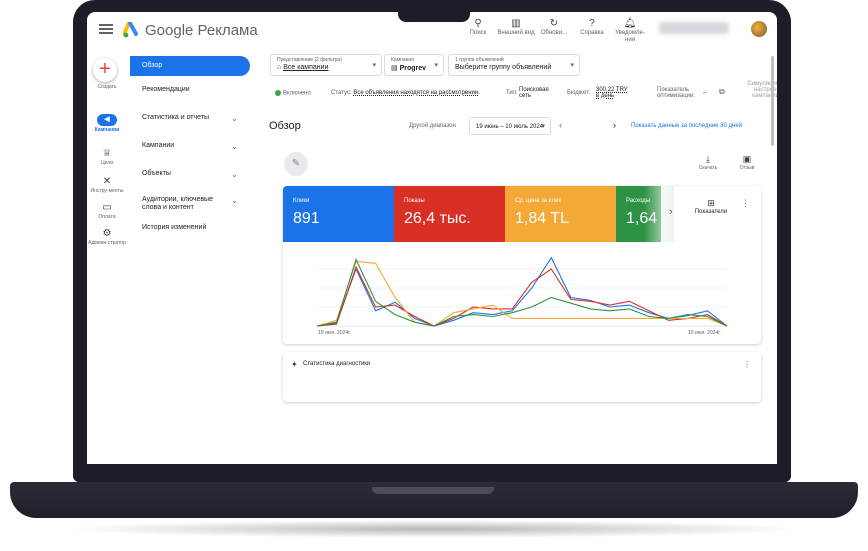 The image size is (868, 551). I want to click on date-range-picker: 19 июнь – 10 июль 2024 ▾, so click(510, 126).